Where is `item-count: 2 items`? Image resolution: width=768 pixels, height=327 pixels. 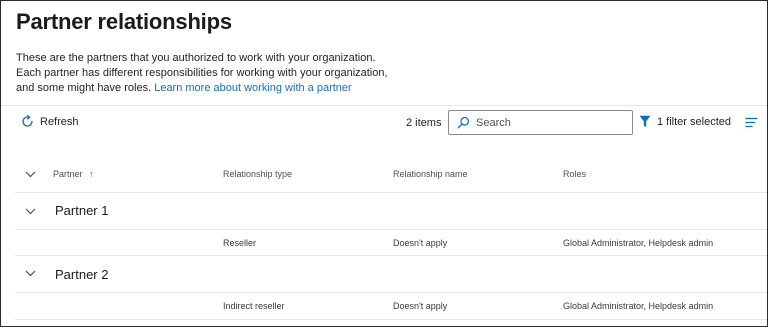 item-count: 2 items is located at coordinates (424, 123).